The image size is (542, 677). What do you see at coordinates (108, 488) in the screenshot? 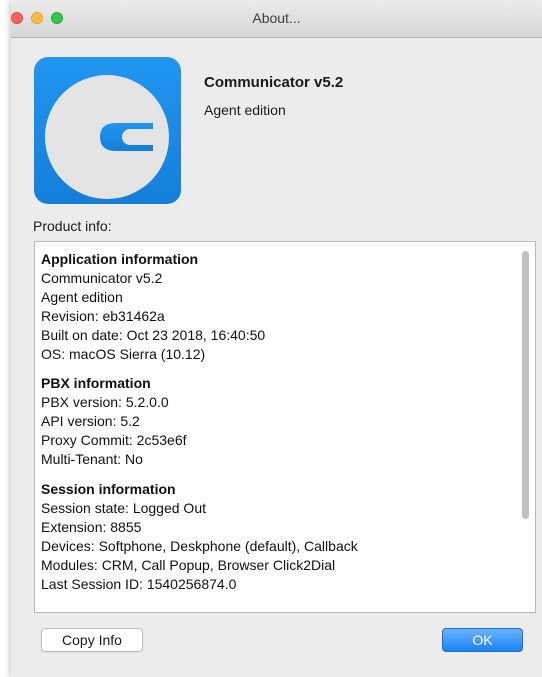
I see `info-section-title: Session information` at bounding box center [108, 488].